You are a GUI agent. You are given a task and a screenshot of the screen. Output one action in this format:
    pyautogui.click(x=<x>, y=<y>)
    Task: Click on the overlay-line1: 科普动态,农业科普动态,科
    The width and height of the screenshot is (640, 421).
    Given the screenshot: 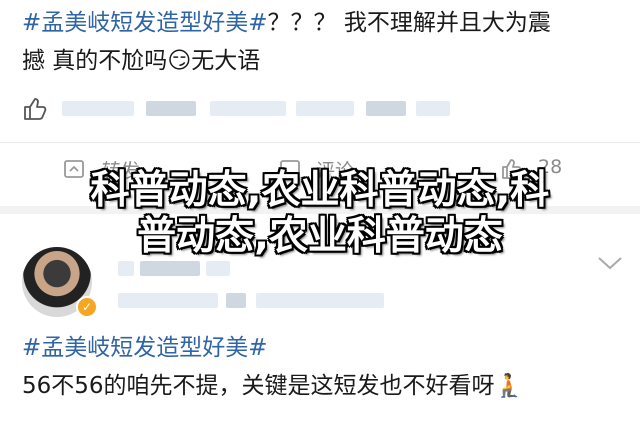 What is the action you would take?
    pyautogui.click(x=320, y=190)
    